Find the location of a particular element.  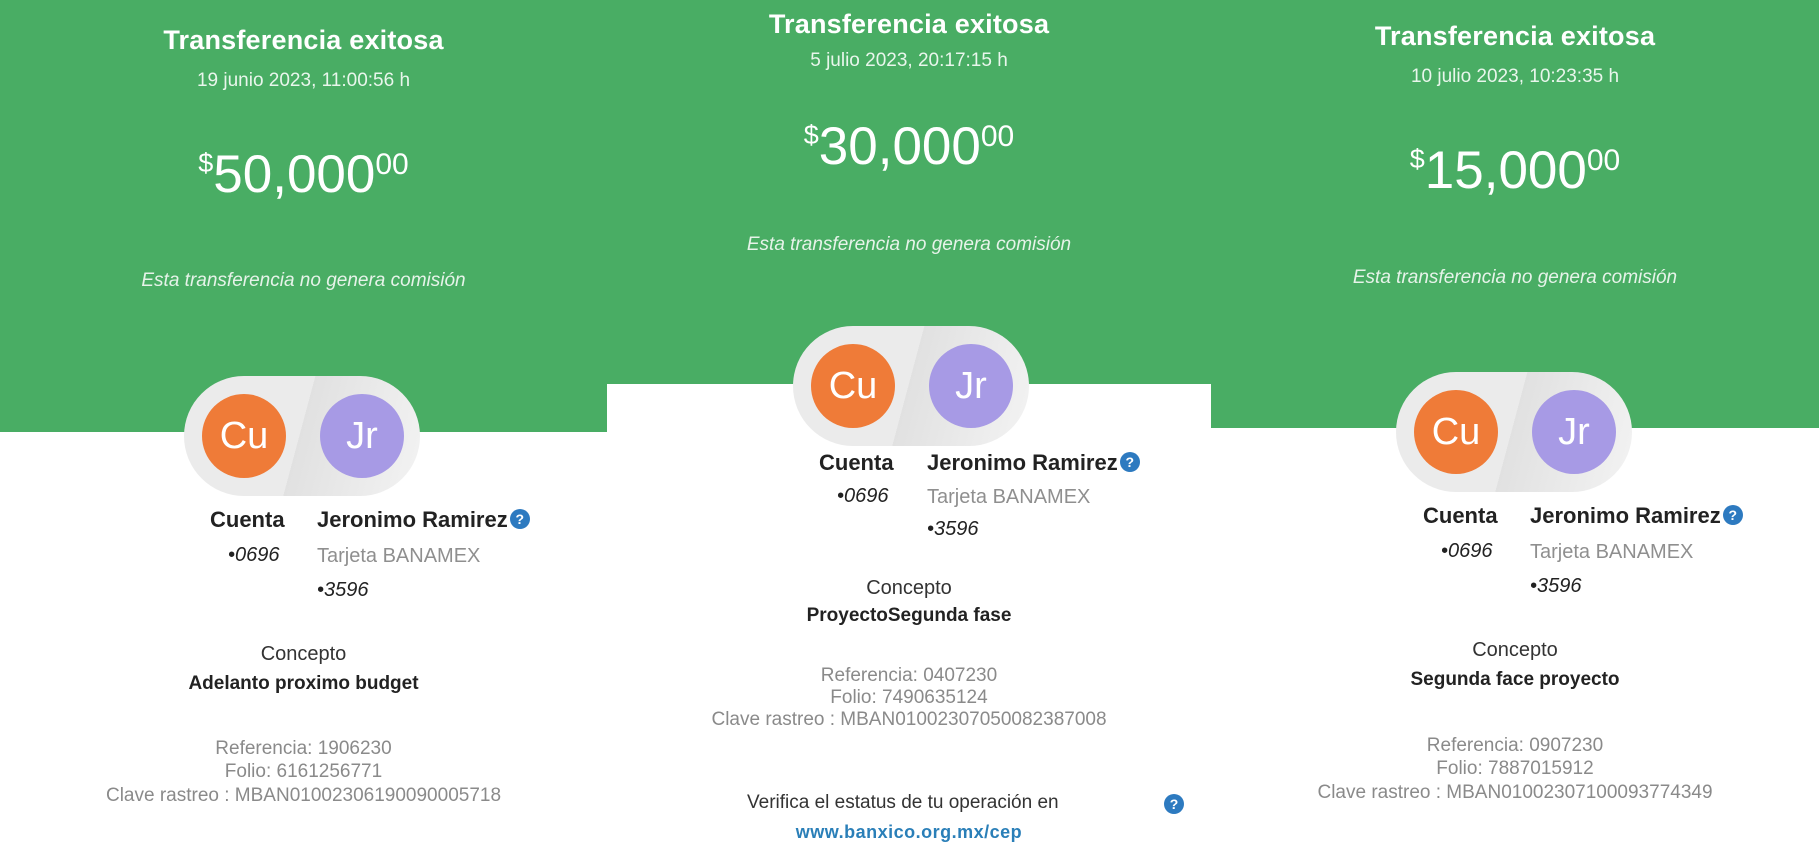

amount: $50,00000 is located at coordinates (303, 174).